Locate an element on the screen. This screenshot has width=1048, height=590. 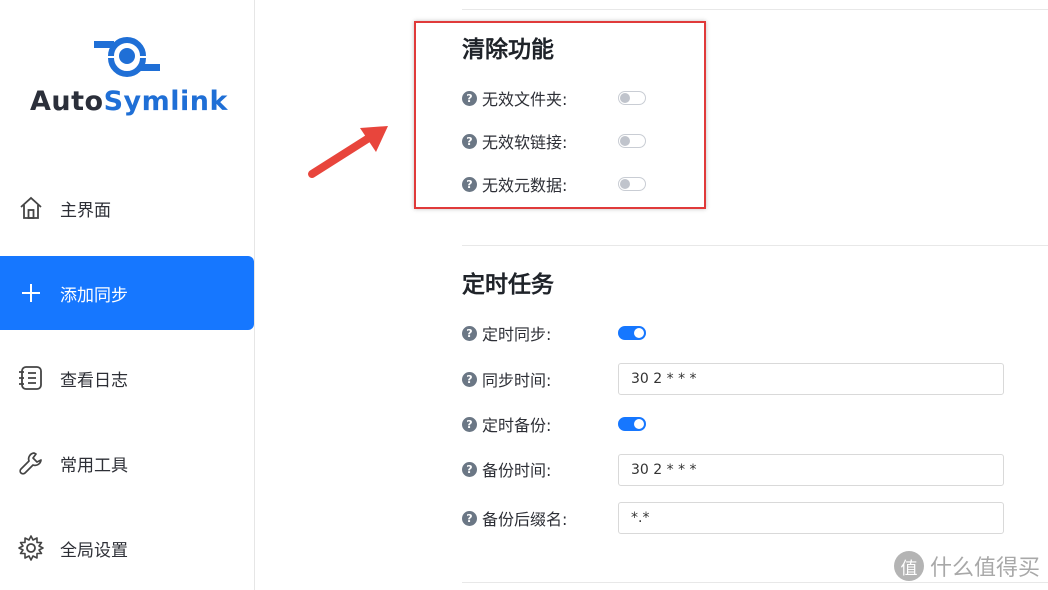
invalid-folder-label: 无效文件夹: is located at coordinates (525, 99).